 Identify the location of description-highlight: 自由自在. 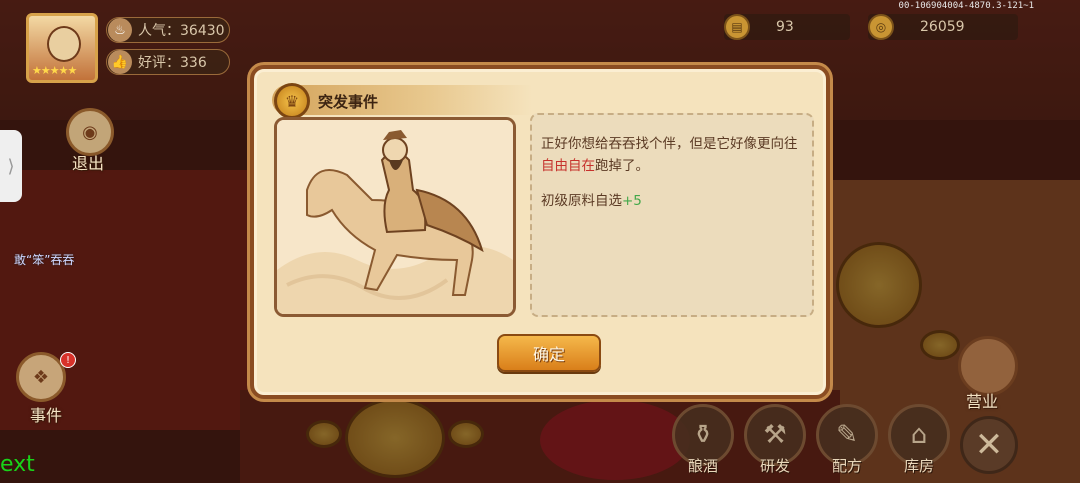
(568, 166).